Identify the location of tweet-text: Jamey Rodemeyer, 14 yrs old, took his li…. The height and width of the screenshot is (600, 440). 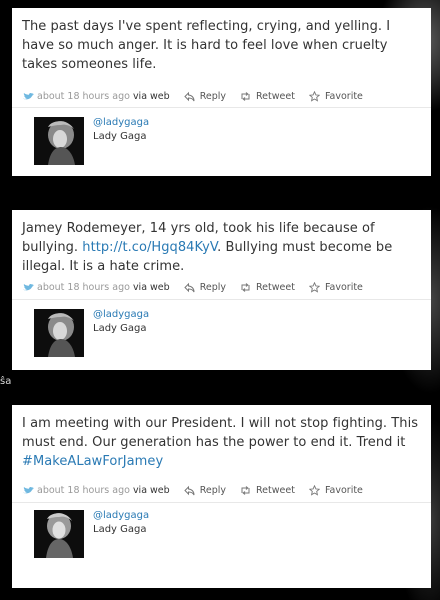
(207, 247).